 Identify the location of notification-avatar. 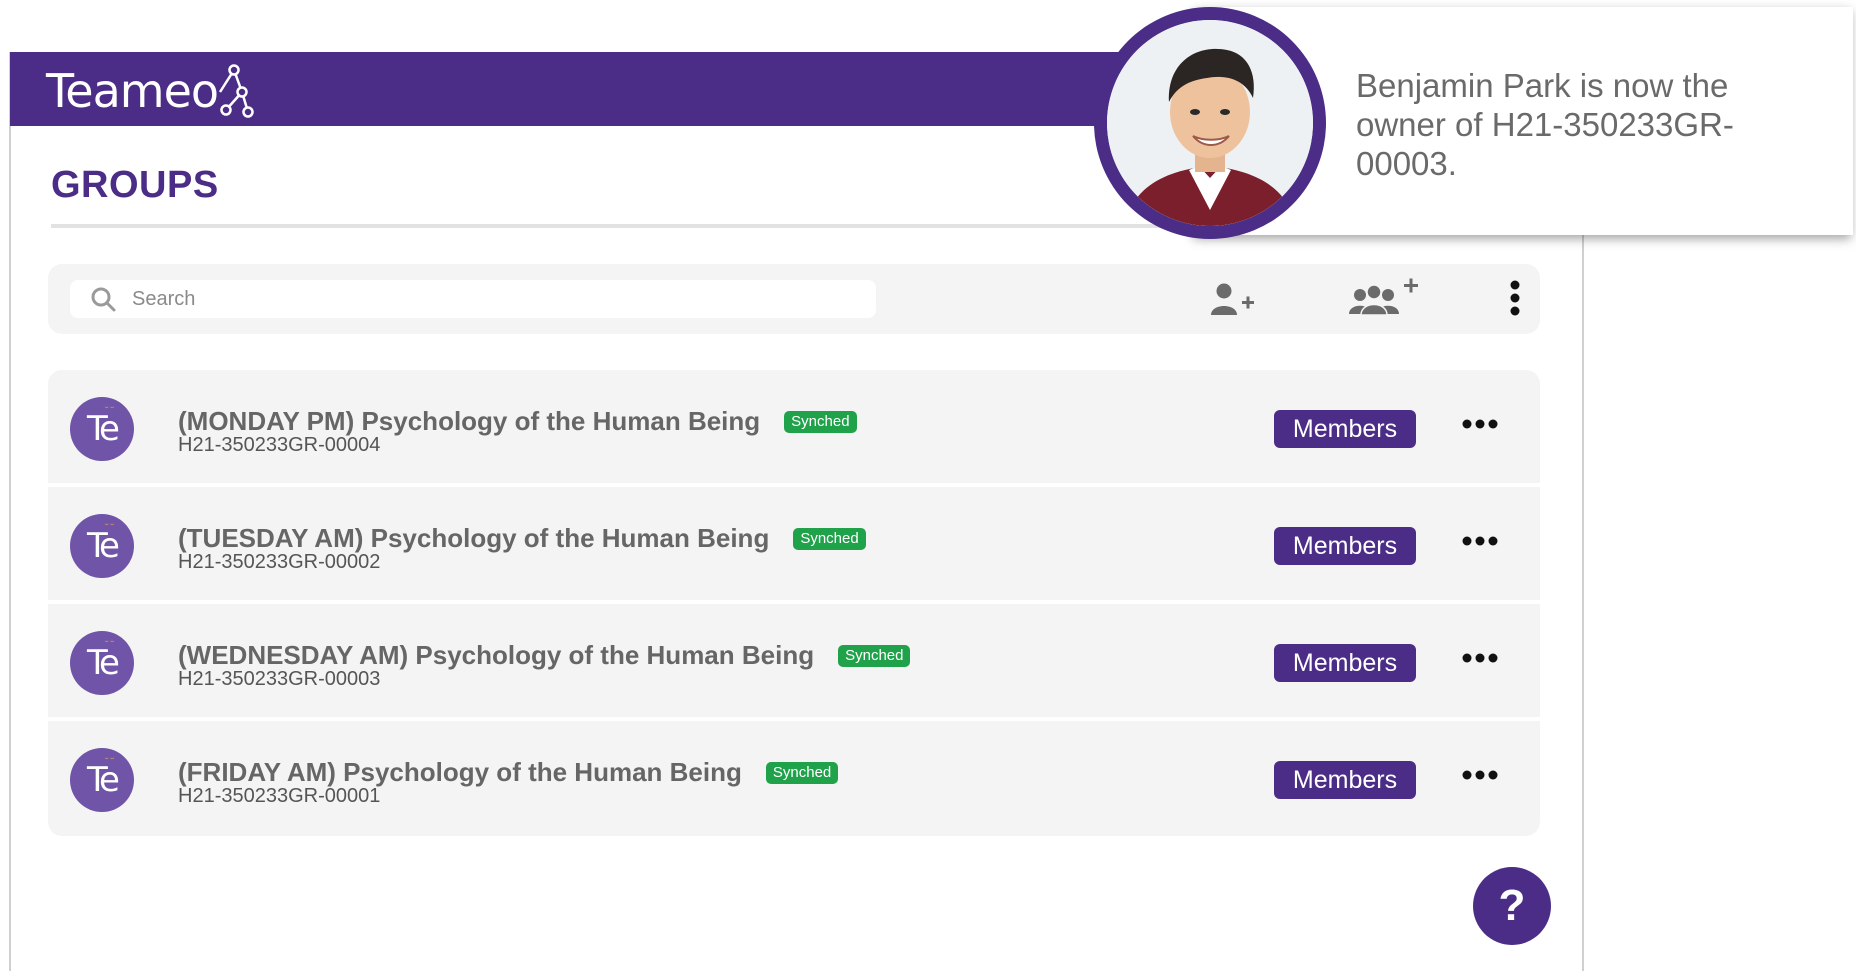
(1210, 123).